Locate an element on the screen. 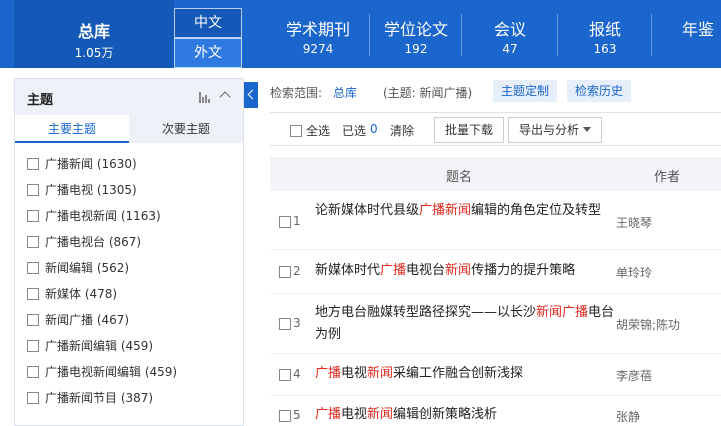 The image size is (721, 426). row-author: 张静 is located at coordinates (628, 416).